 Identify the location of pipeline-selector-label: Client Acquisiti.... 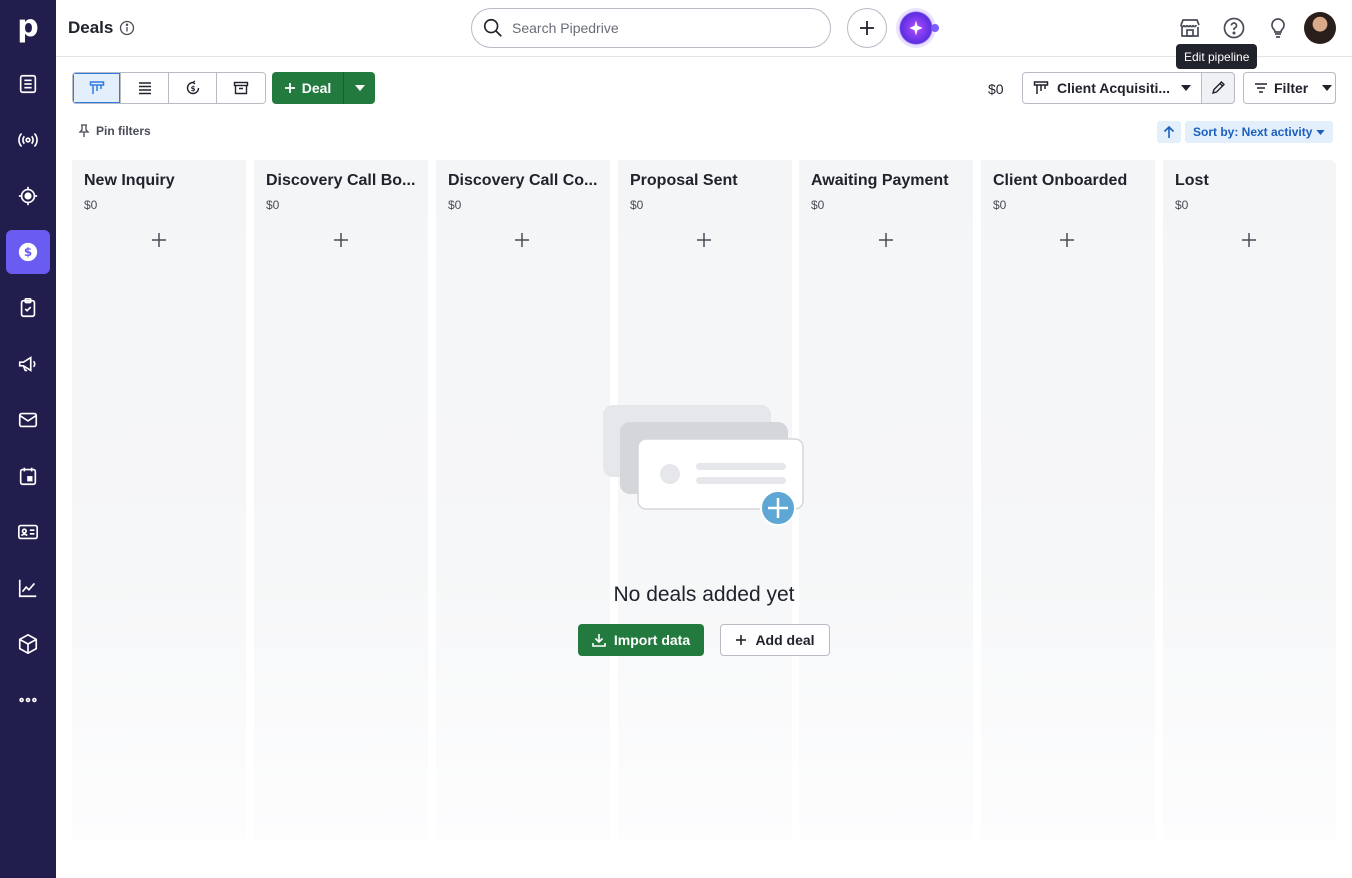
(1114, 88).